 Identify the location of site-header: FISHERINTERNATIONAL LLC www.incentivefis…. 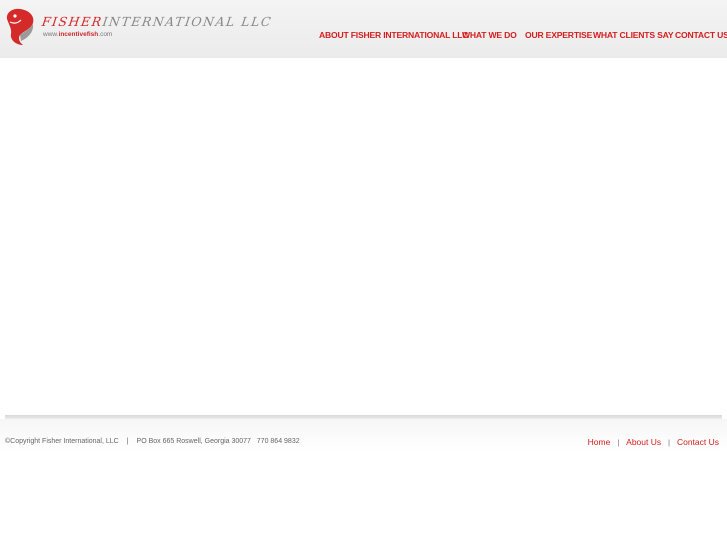
(363, 29).